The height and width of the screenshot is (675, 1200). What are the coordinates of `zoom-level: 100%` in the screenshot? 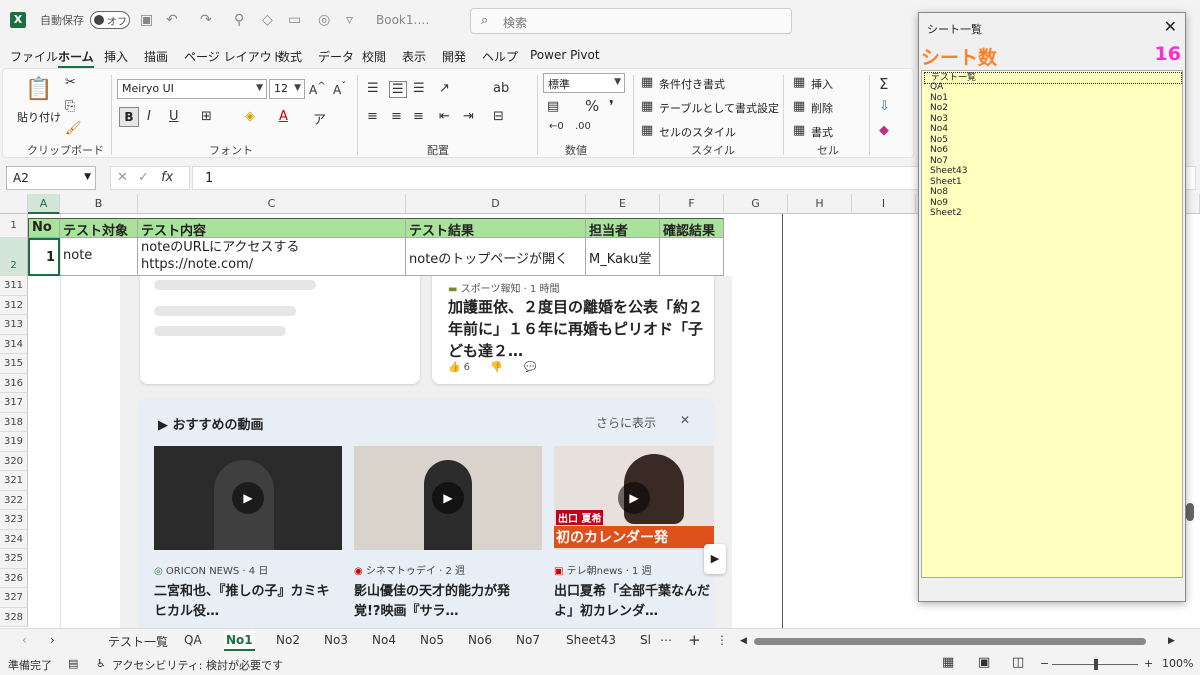 It's located at (1177, 663).